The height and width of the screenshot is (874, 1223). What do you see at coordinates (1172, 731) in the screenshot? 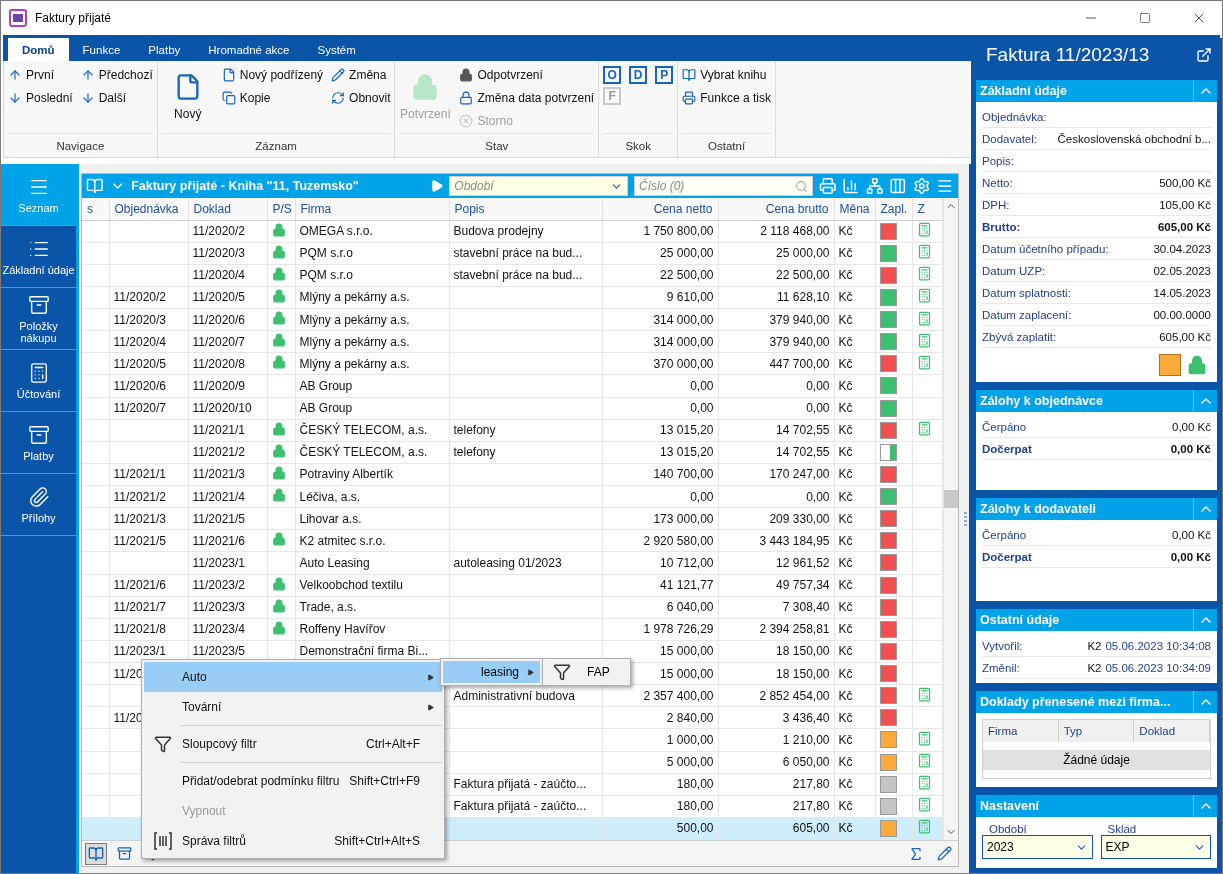
I see `column-header: Doklad` at bounding box center [1172, 731].